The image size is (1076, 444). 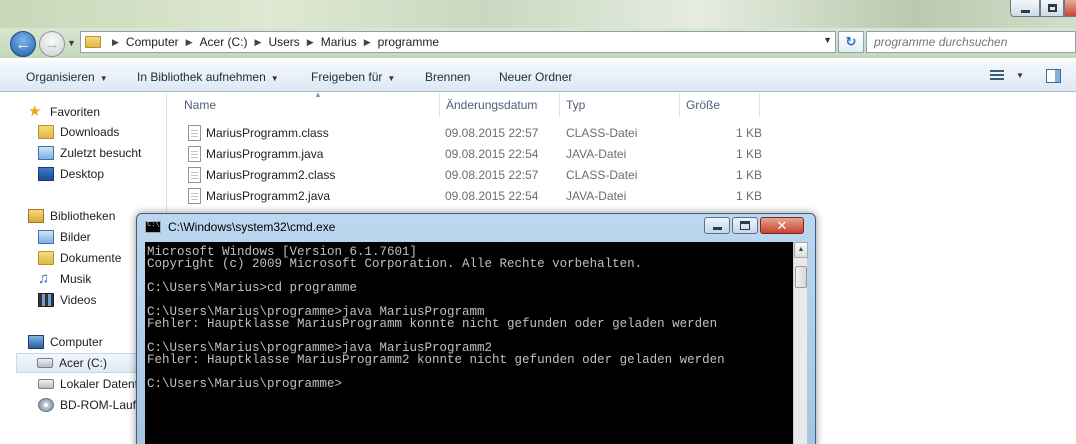 I want to click on back-button: ←, so click(x=23, y=44).